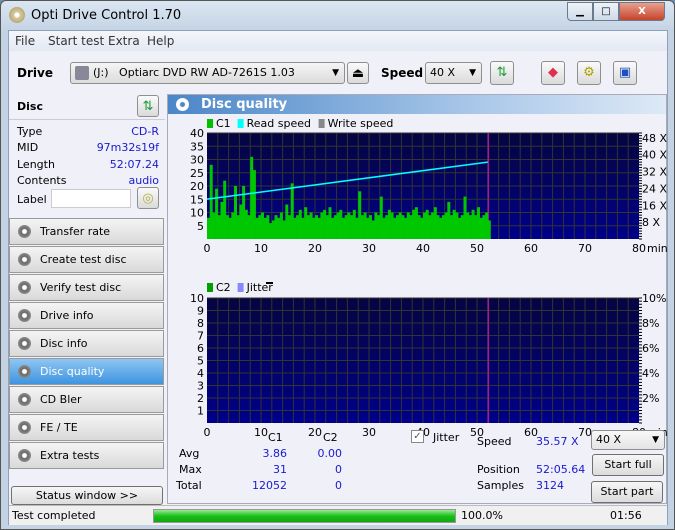  What do you see at coordinates (91, 198) in the screenshot?
I see `disc-label-input` at bounding box center [91, 198].